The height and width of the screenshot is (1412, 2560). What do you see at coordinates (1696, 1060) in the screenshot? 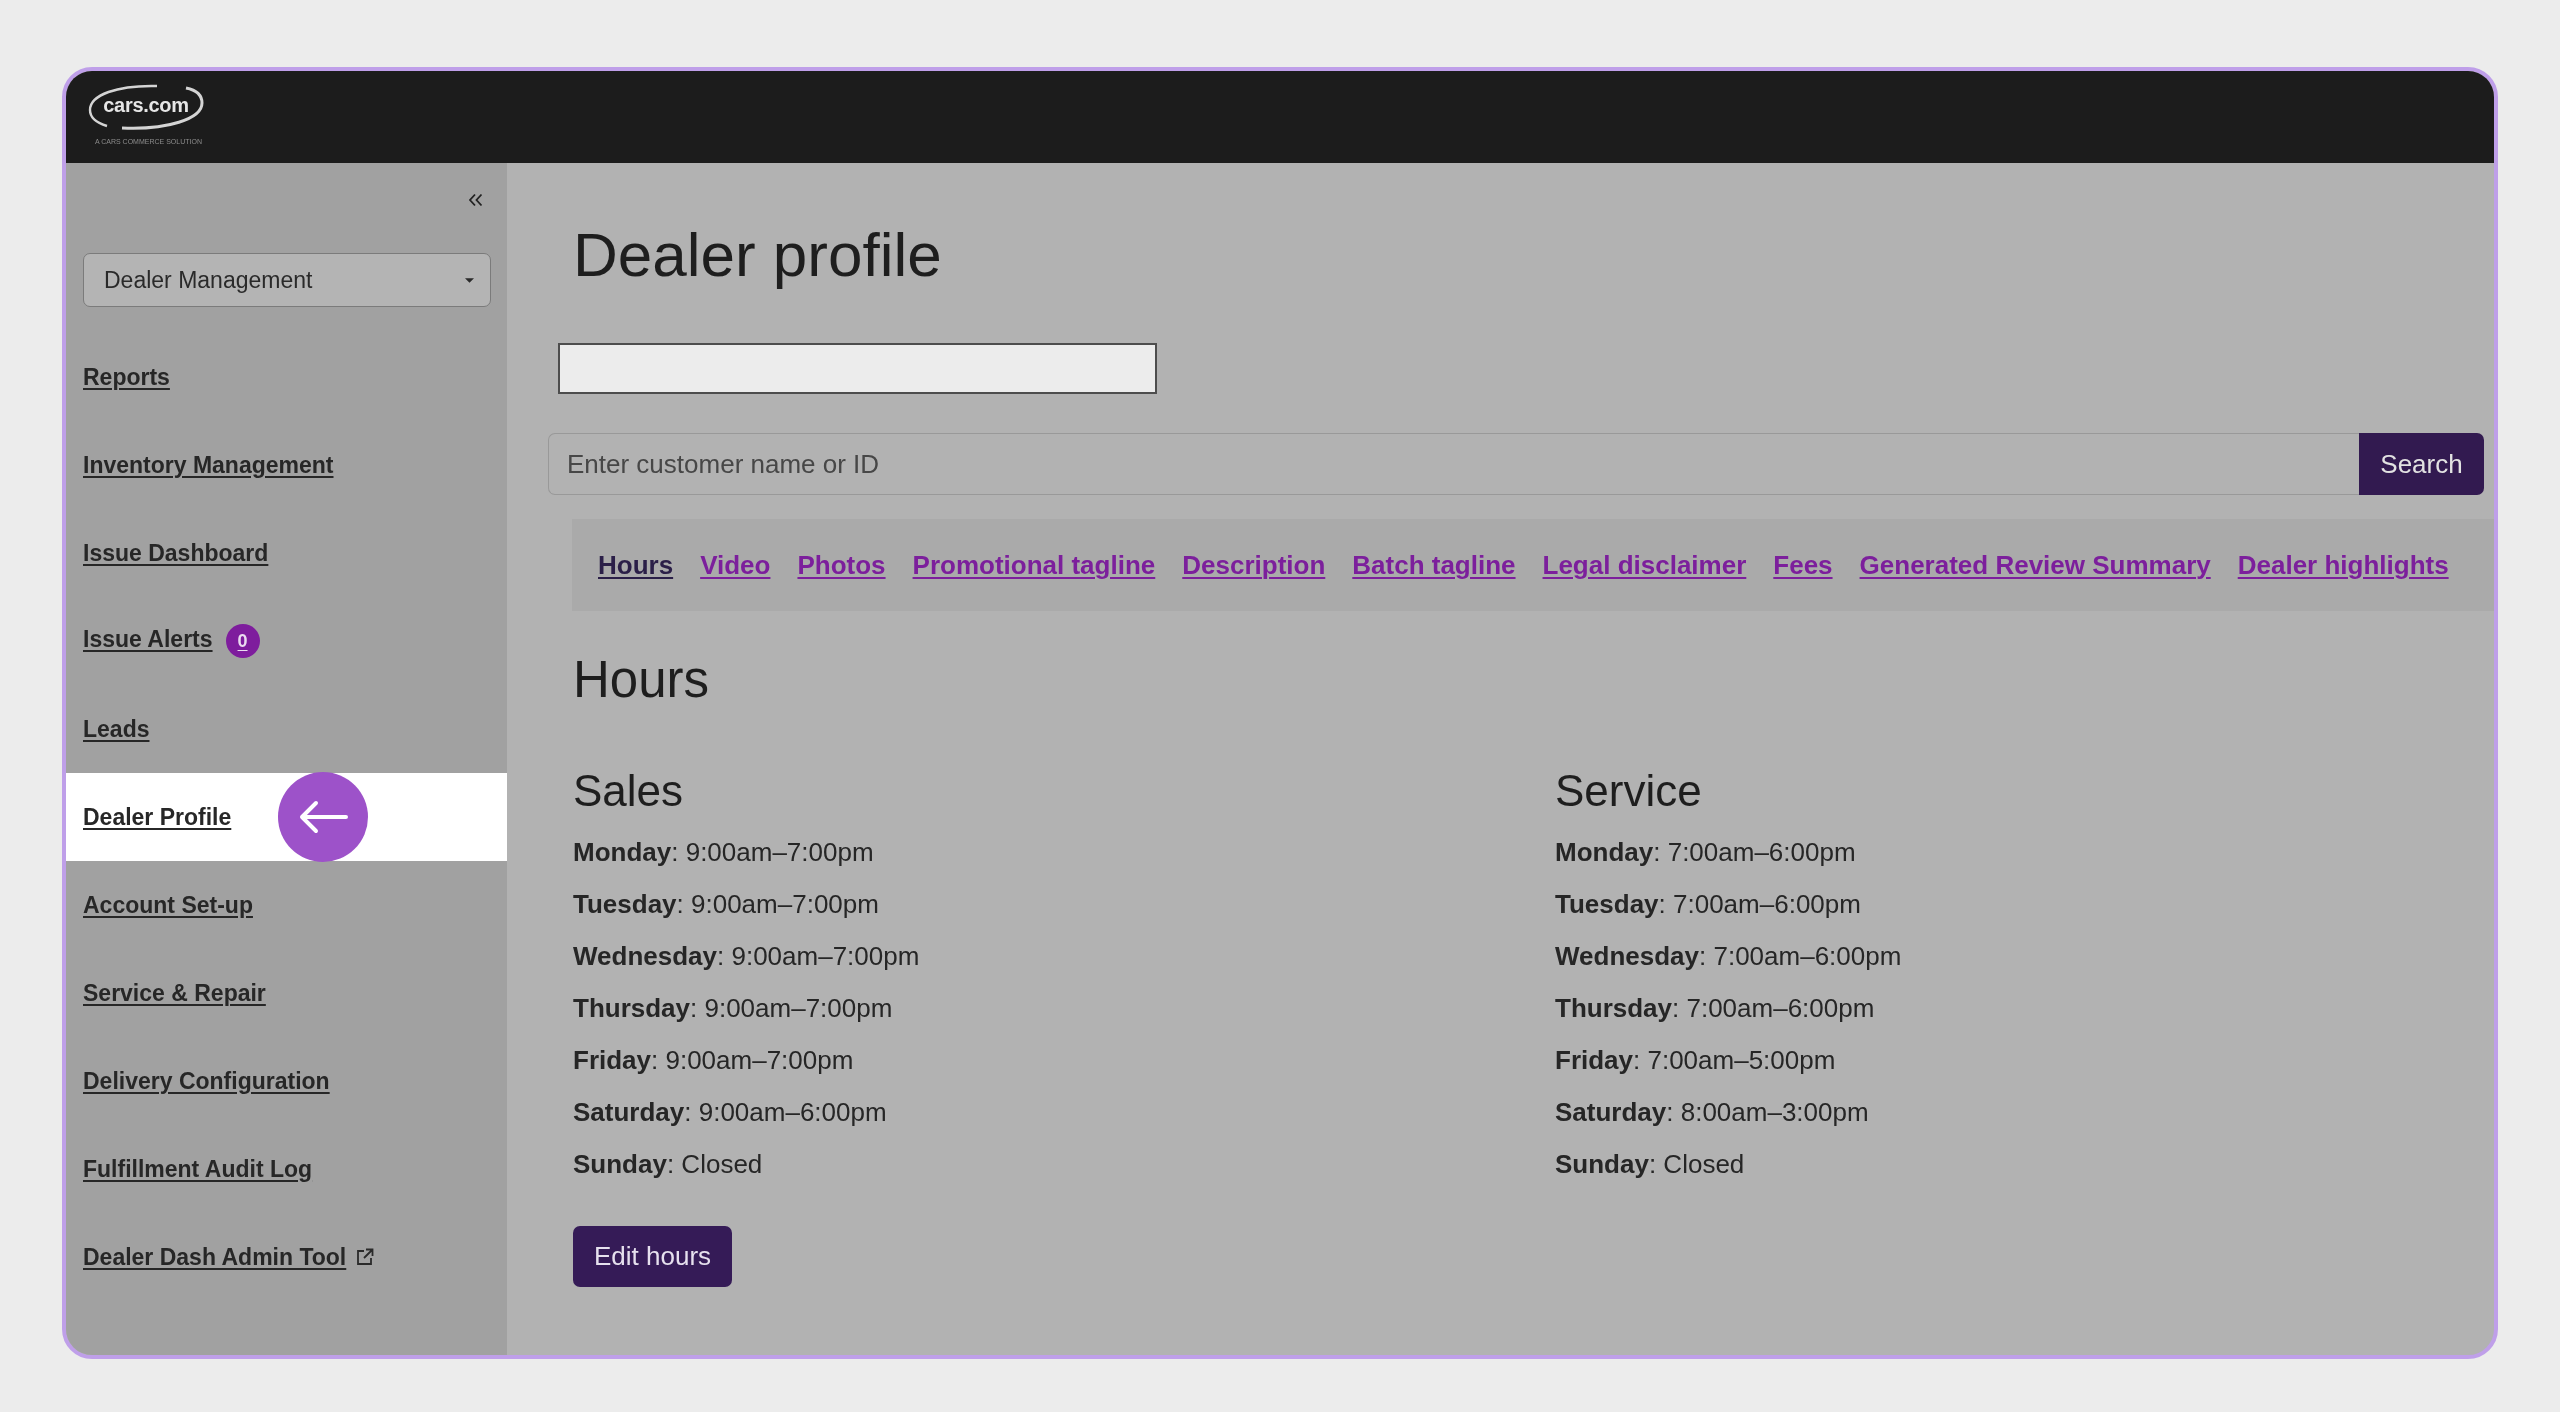
I see `hours-line: Friday: 7:00am–5:00pm` at bounding box center [1696, 1060].